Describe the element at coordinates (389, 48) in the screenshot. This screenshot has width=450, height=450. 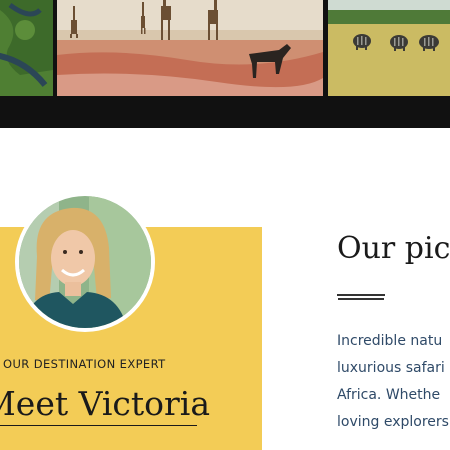
I see `zebras-on-grassland-photo` at that location.